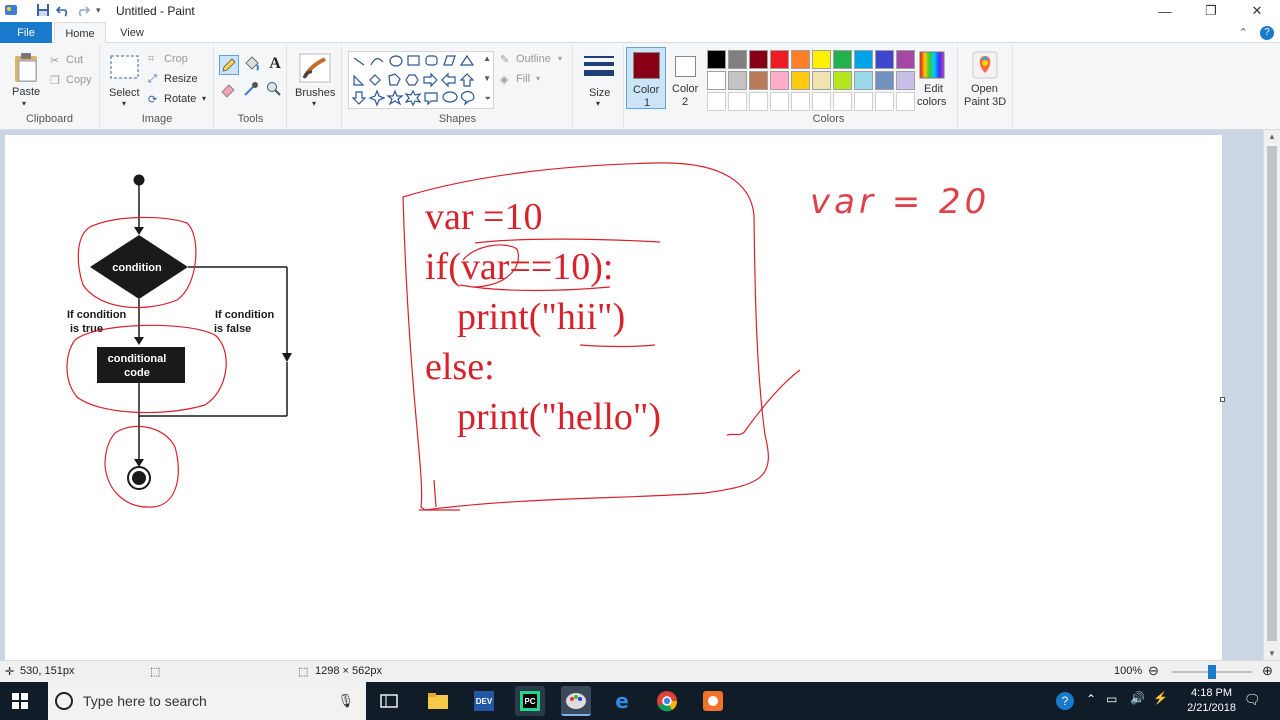  I want to click on taskbar-chrome, so click(667, 701).